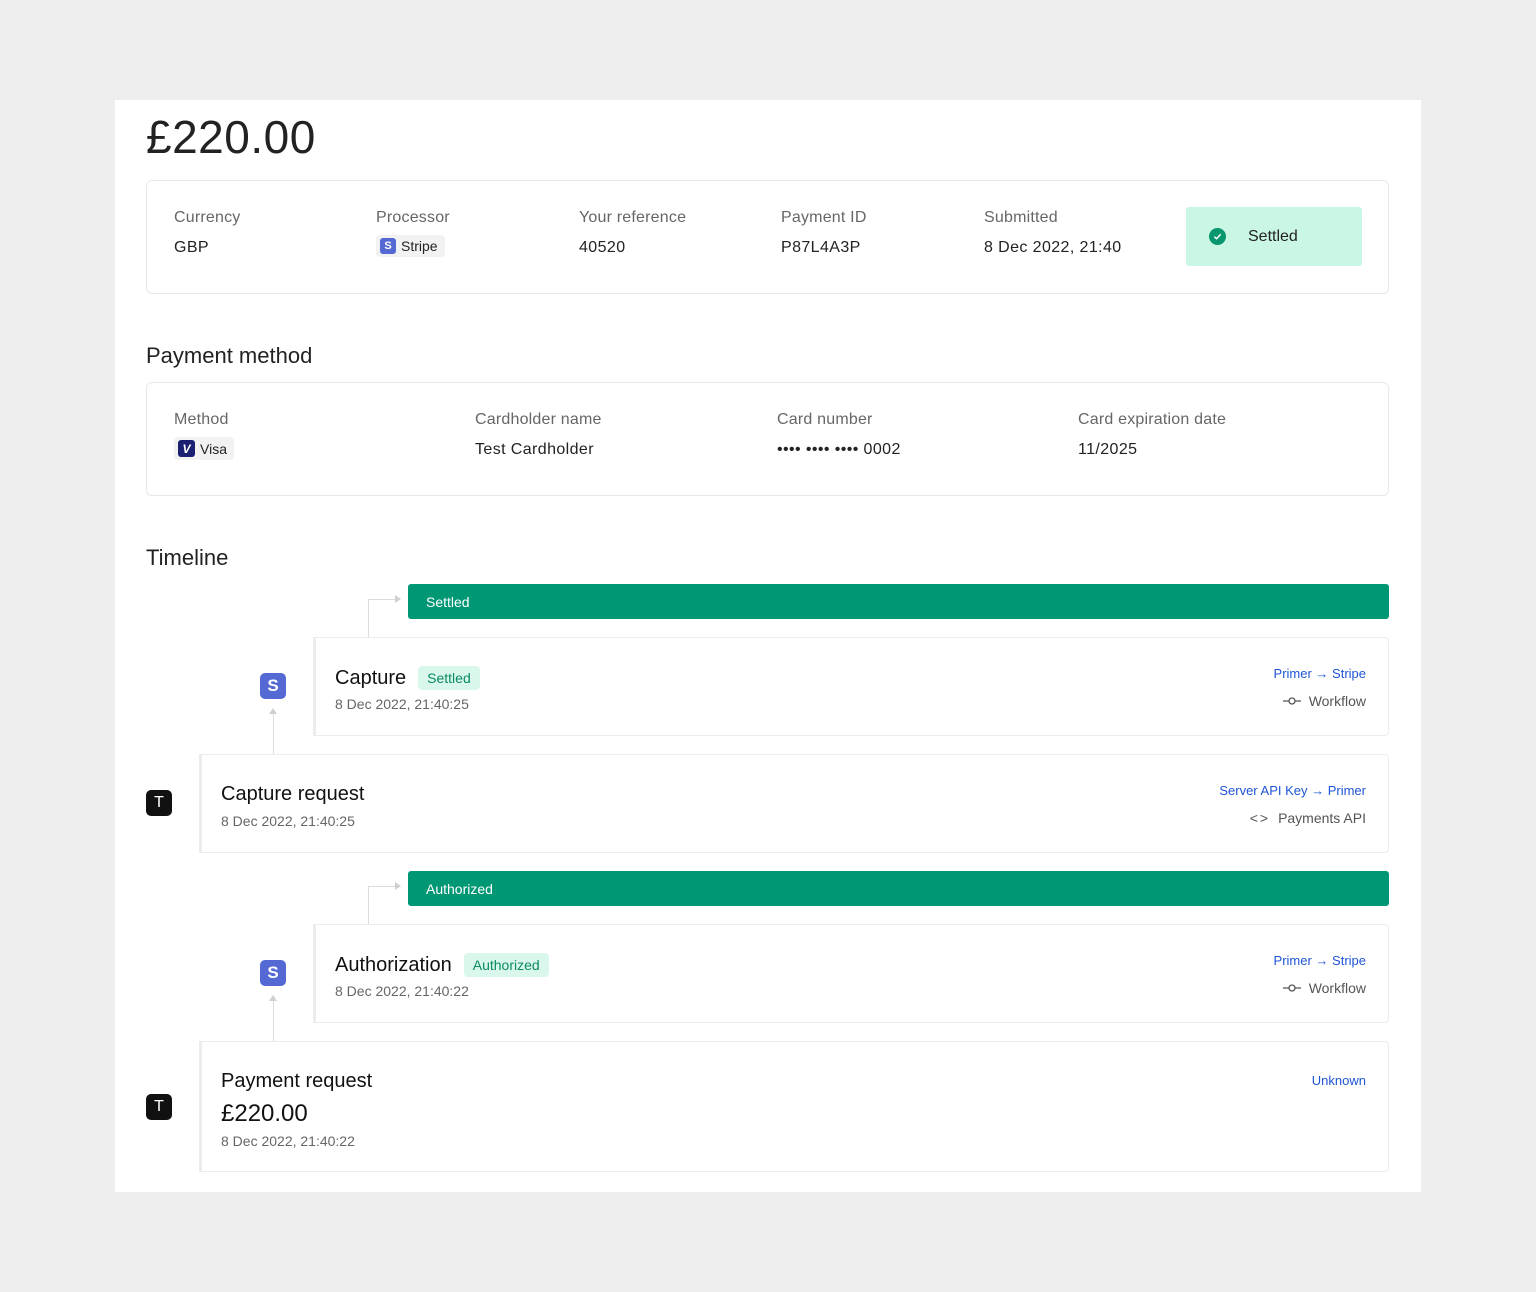  What do you see at coordinates (419, 246) in the screenshot?
I see `processor-value: Stripe` at bounding box center [419, 246].